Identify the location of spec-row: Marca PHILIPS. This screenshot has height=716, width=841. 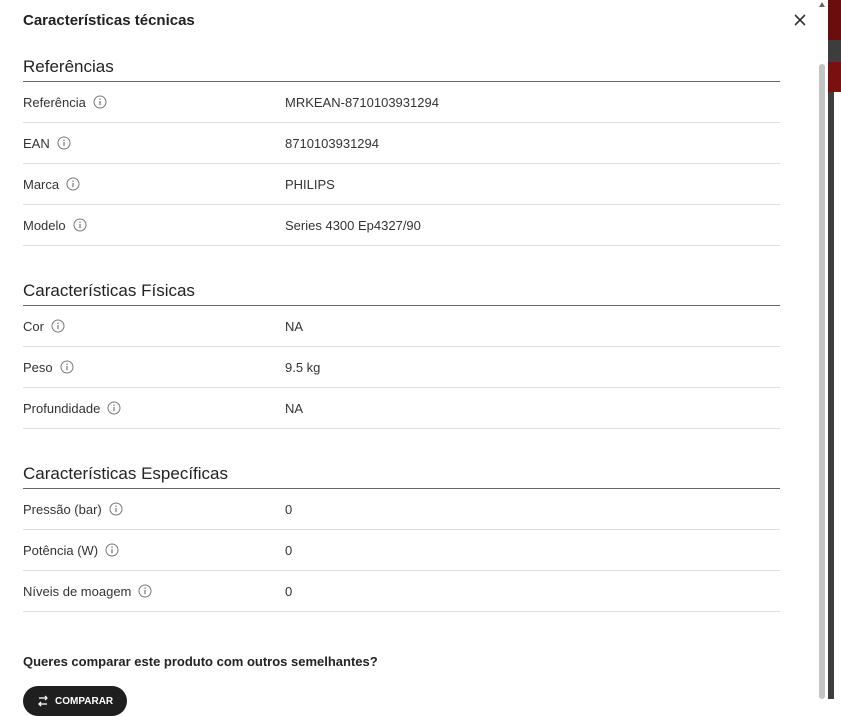
(401, 184).